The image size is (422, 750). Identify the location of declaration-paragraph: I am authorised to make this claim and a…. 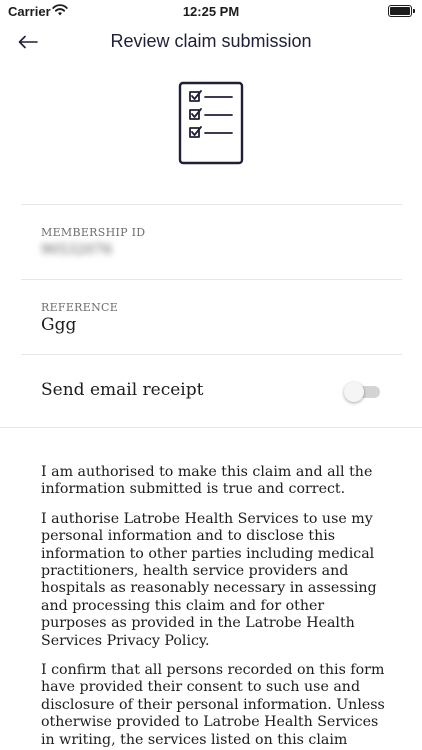
(207, 481).